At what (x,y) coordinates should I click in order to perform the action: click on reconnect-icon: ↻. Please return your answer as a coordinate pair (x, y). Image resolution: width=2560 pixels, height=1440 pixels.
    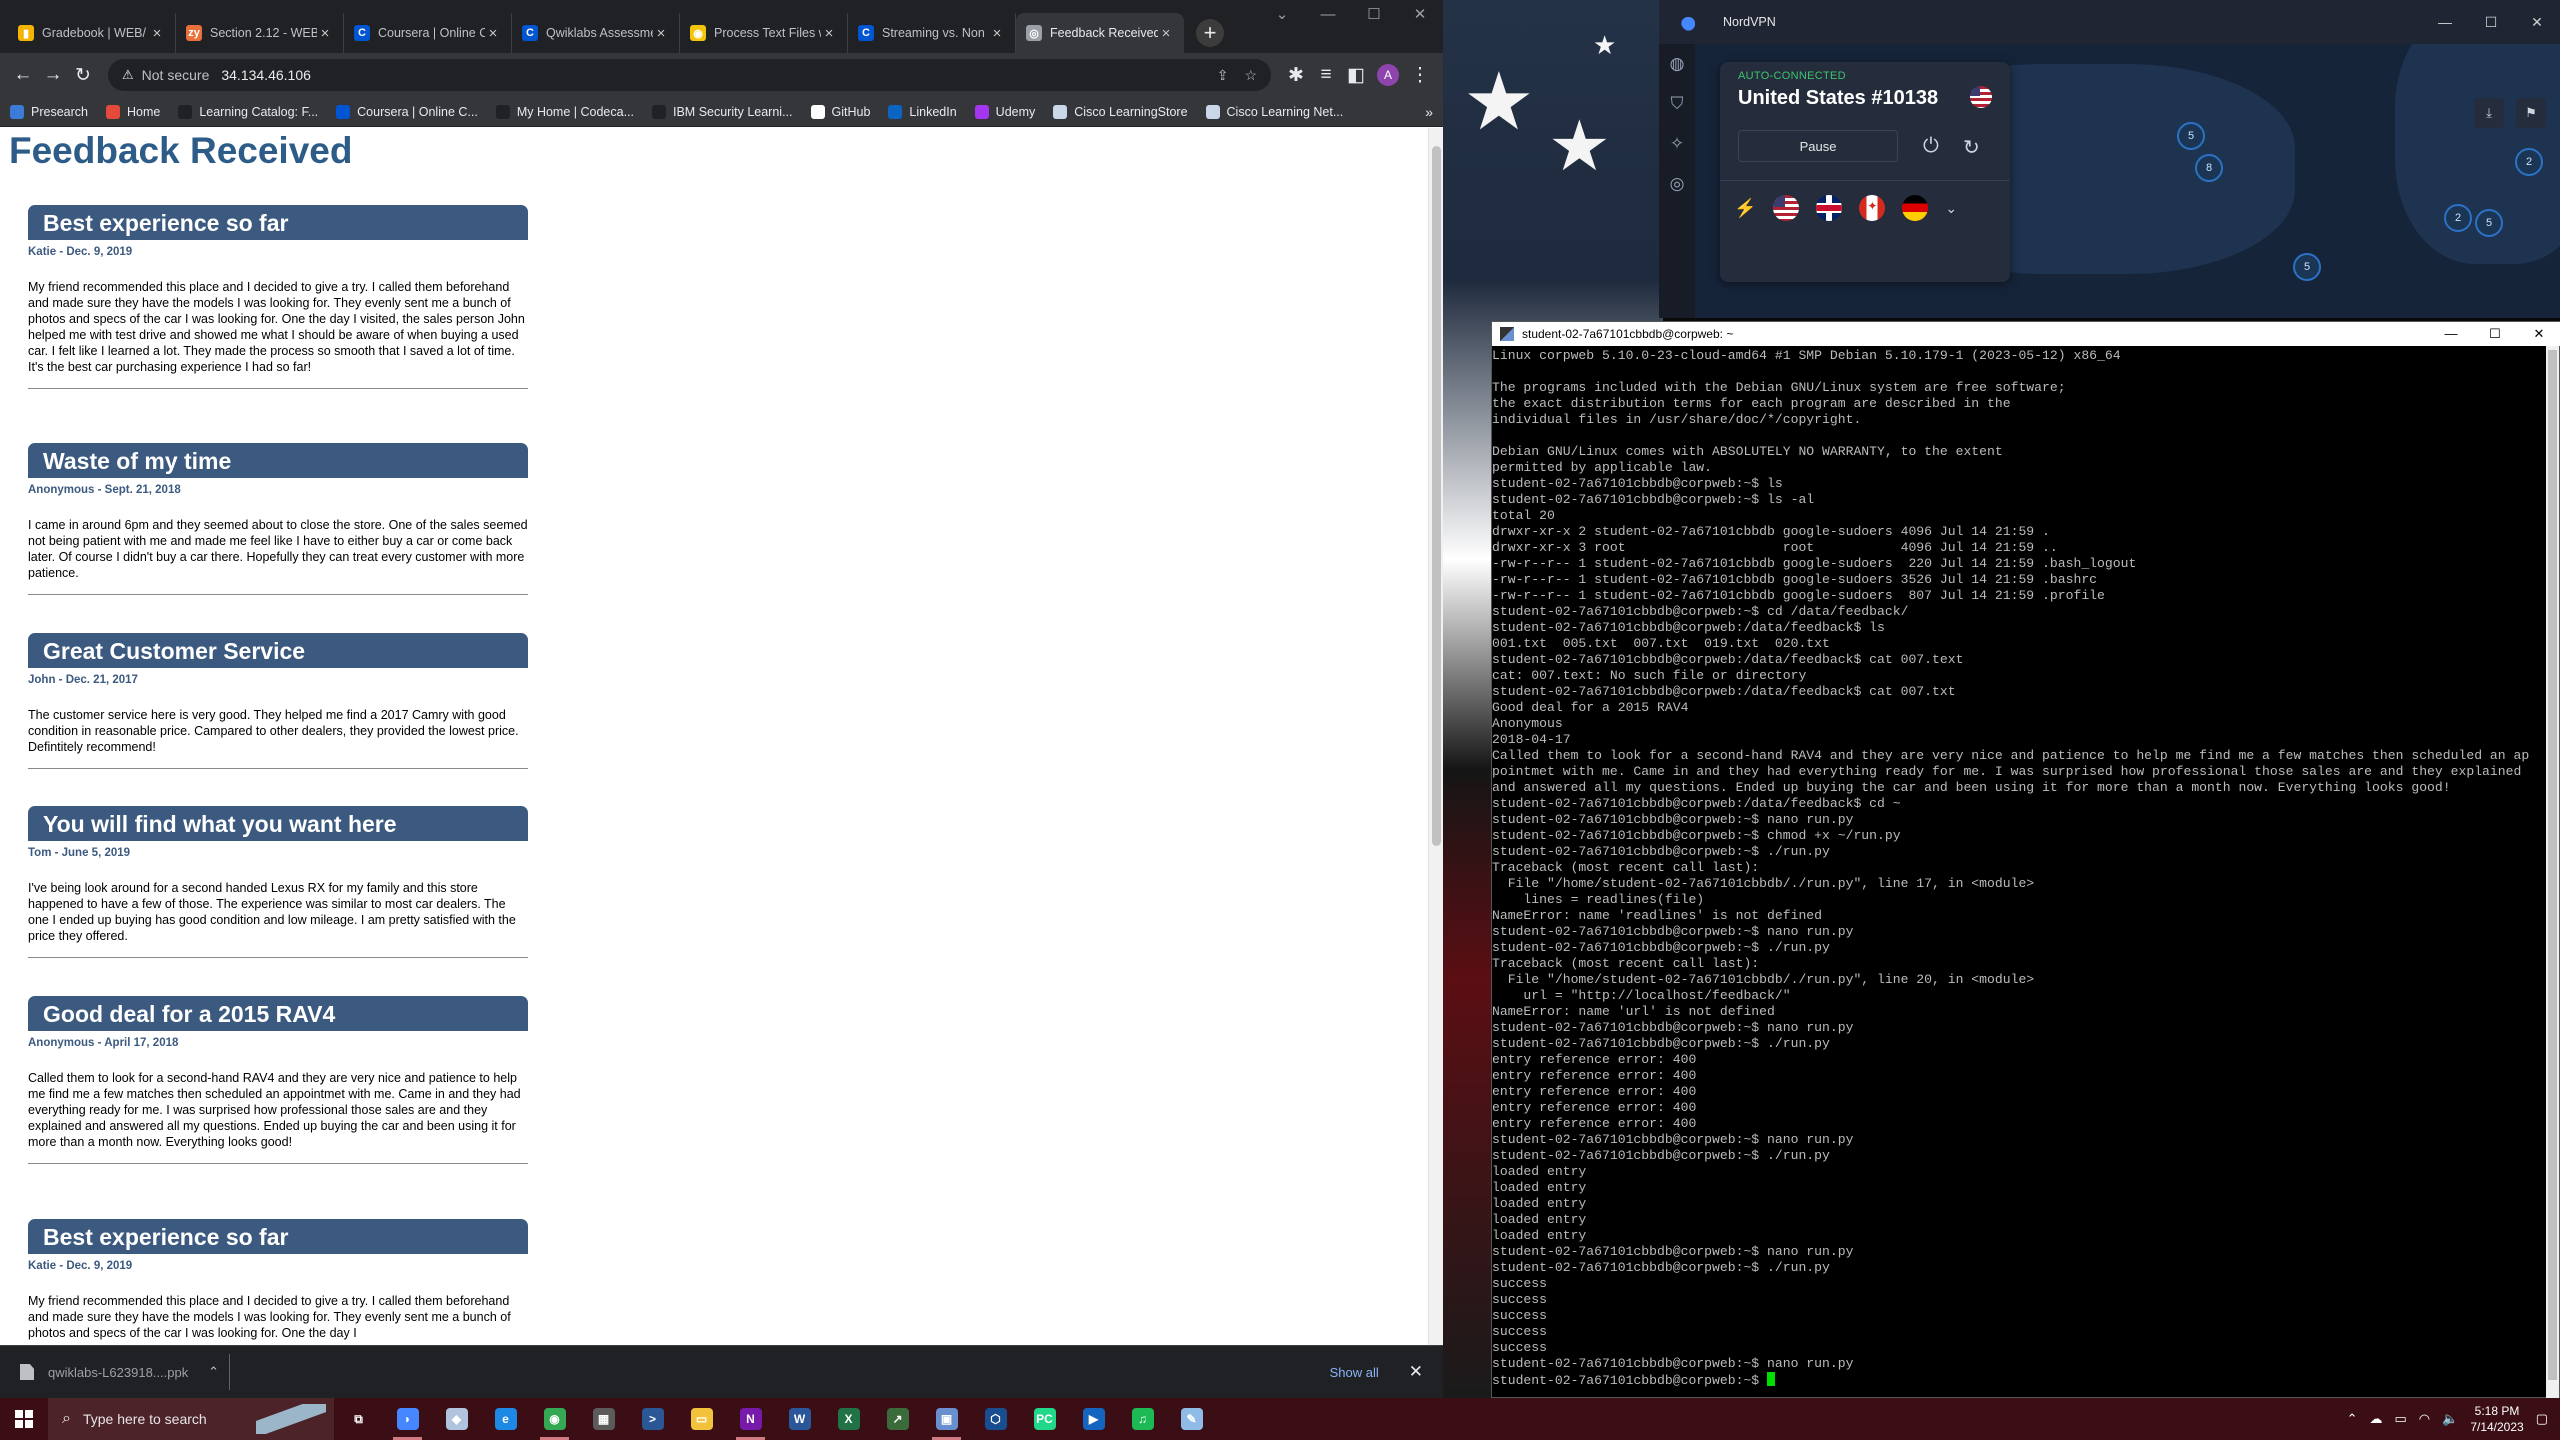
    Looking at the image, I should click on (1971, 147).